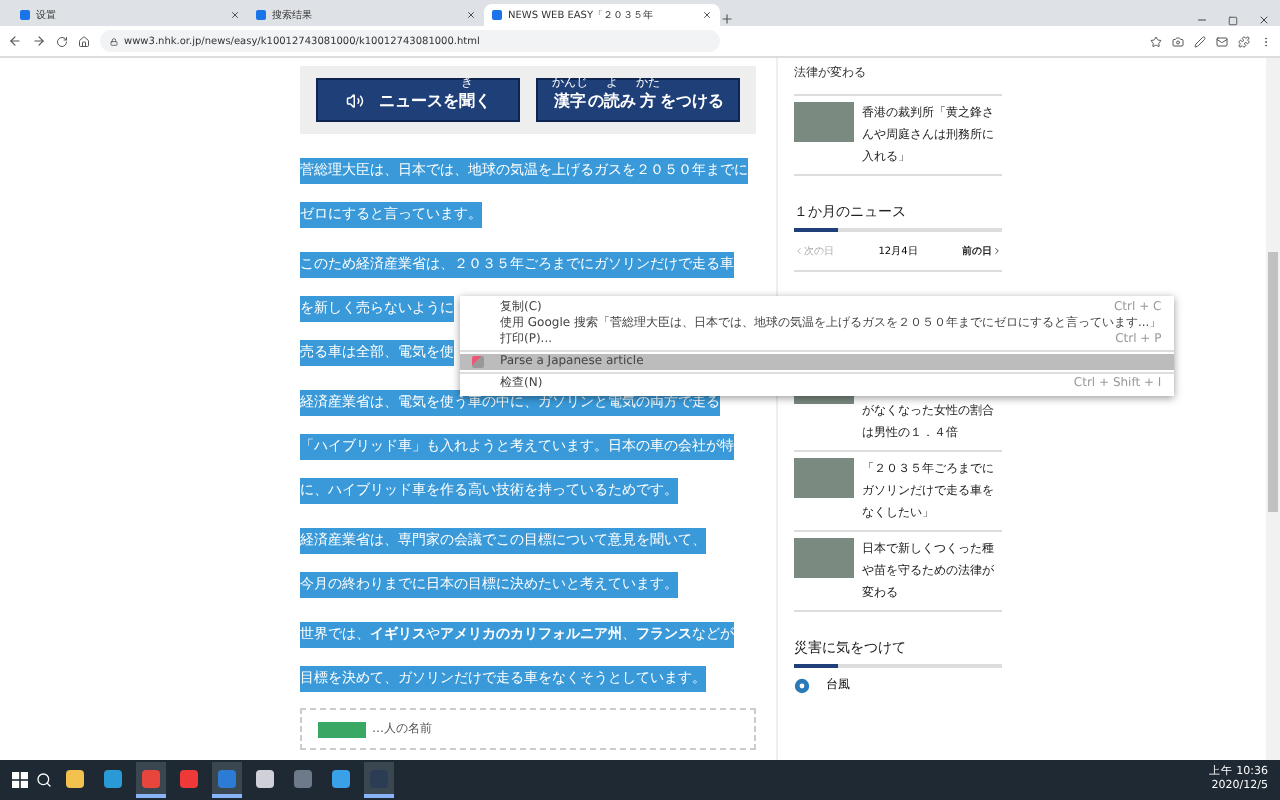 Image resolution: width=1280 pixels, height=800 pixels. What do you see at coordinates (799, 251) in the screenshot?
I see `chevron-left-icon` at bounding box center [799, 251].